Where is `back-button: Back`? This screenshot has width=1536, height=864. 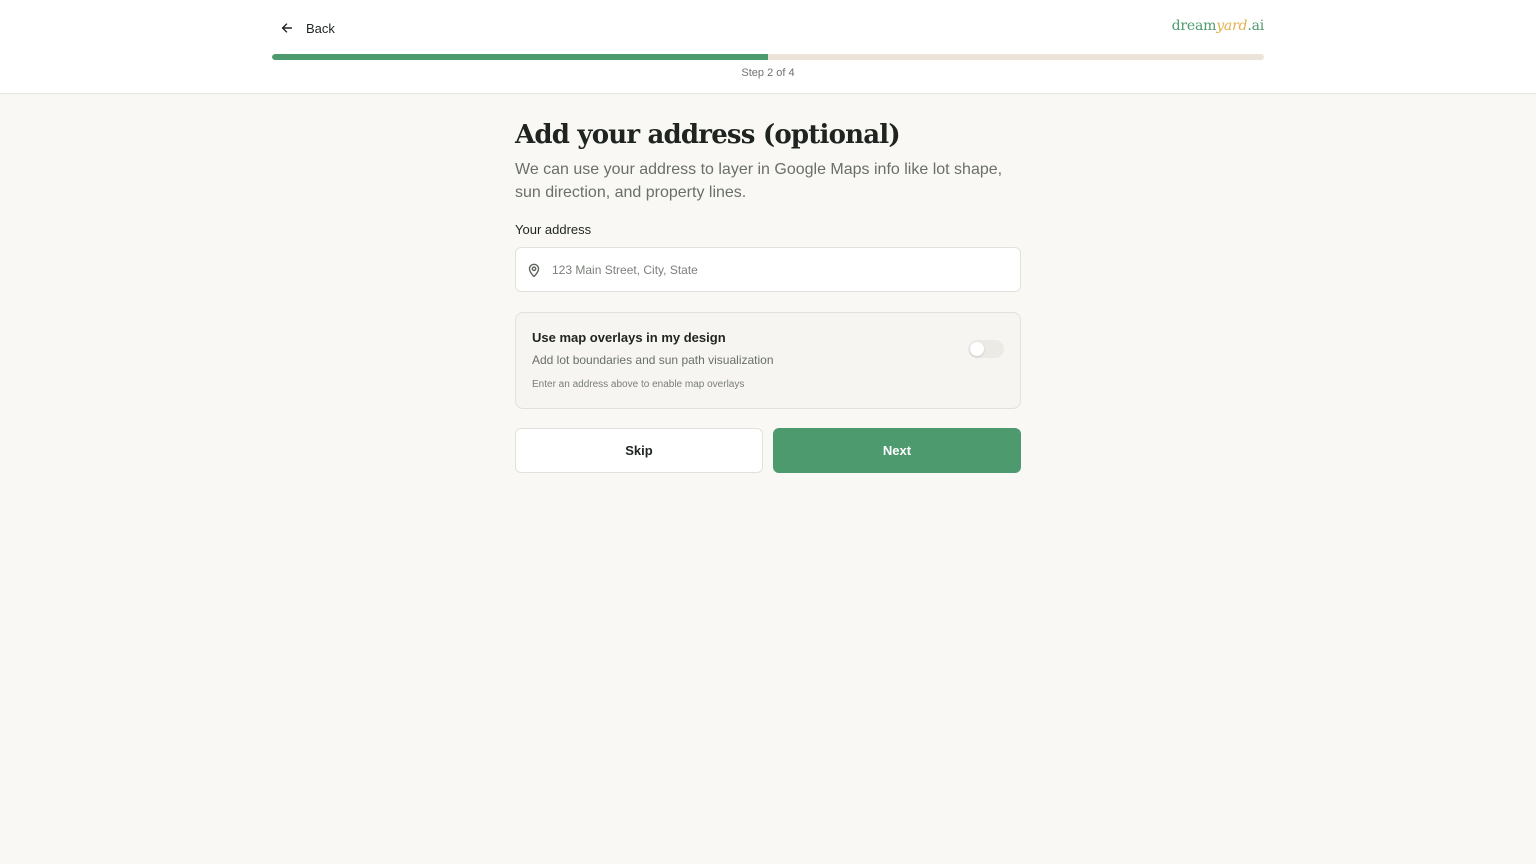
back-button: Back is located at coordinates (307, 28).